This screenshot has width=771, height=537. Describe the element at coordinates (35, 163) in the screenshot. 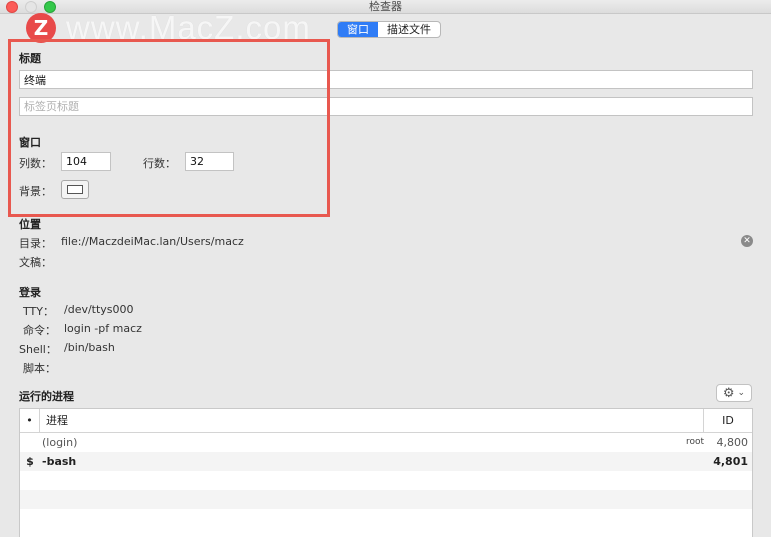

I see `columns-label: 列数：` at that location.